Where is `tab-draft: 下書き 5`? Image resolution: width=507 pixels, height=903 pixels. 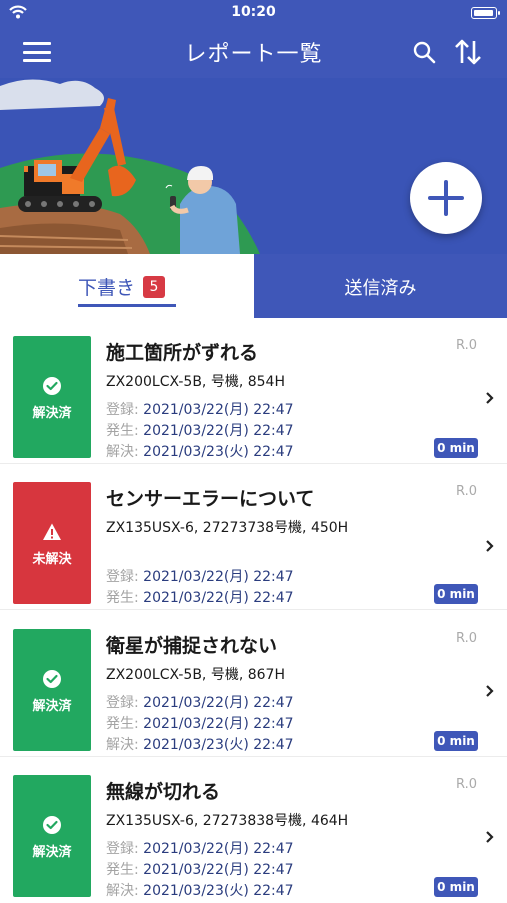 tab-draft: 下書き 5 is located at coordinates (127, 286).